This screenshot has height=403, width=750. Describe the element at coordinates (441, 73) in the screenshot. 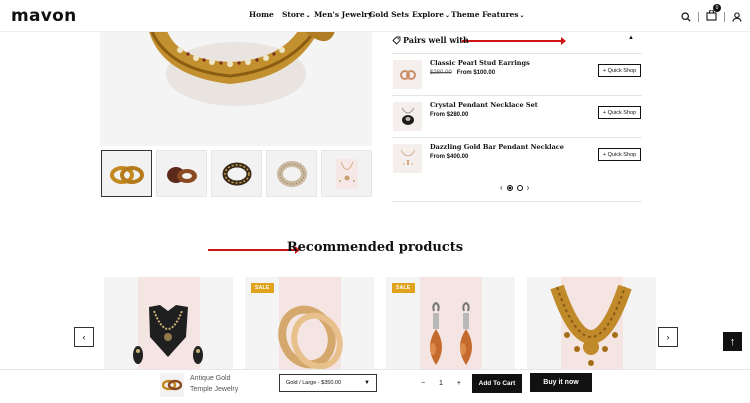

I see `old-price: $280.00` at that location.